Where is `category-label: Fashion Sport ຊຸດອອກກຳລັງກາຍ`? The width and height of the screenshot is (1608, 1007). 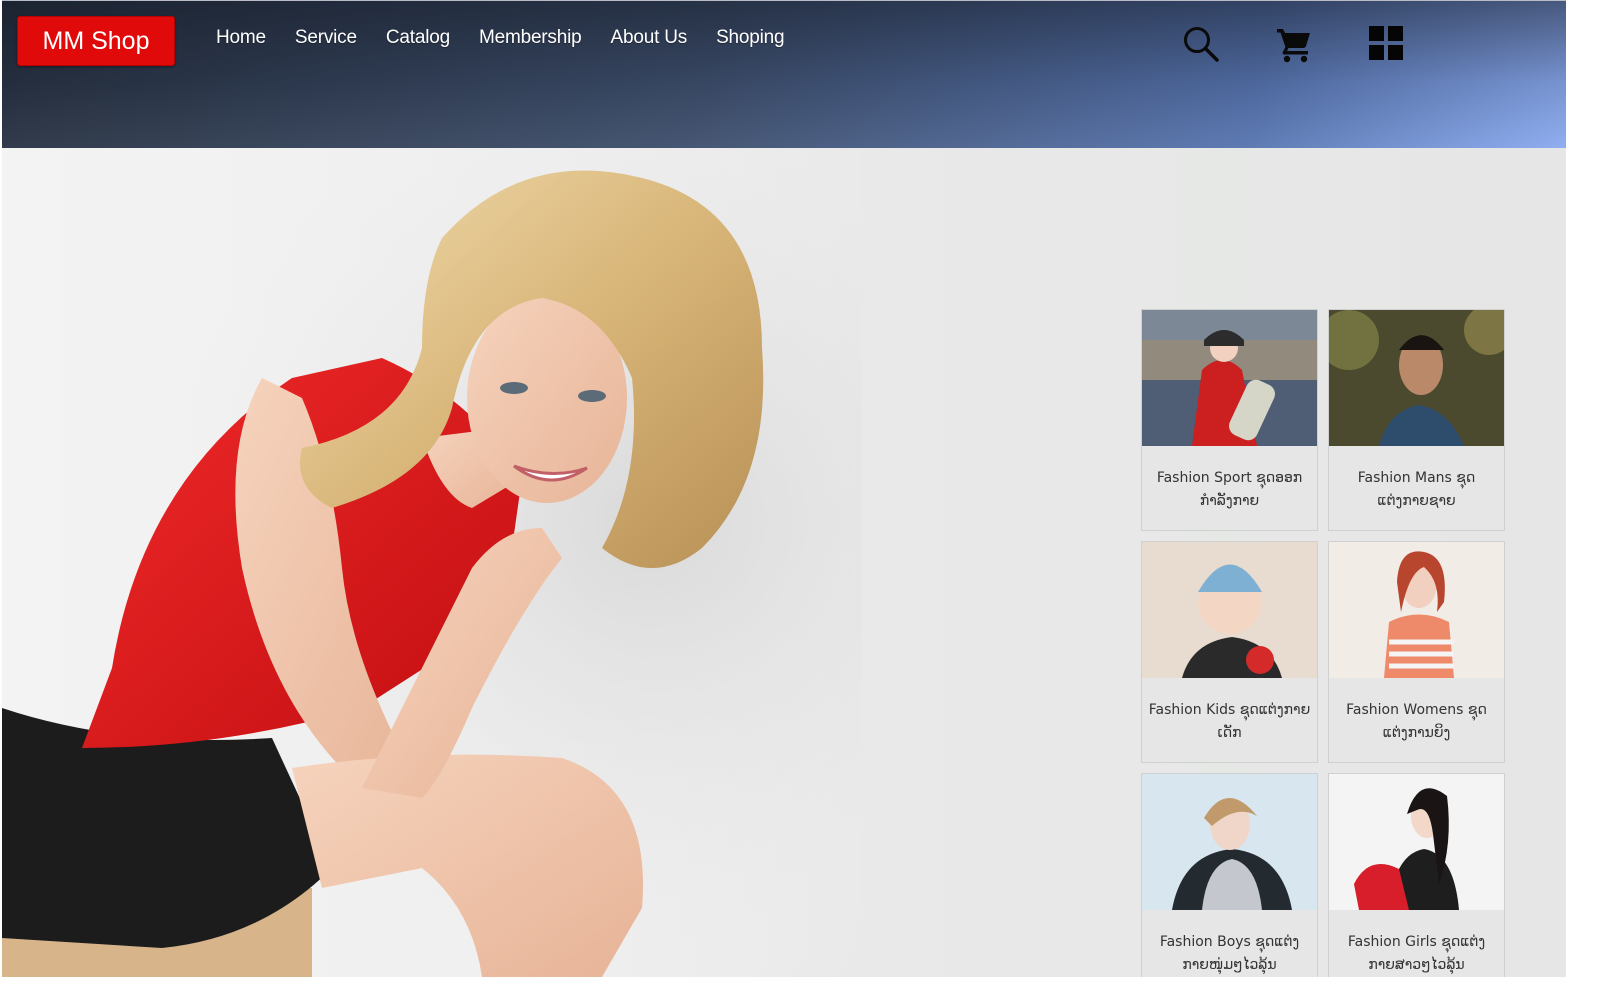 category-label: Fashion Sport ຊຸດອອກກຳລັງກາຍ is located at coordinates (1229, 489).